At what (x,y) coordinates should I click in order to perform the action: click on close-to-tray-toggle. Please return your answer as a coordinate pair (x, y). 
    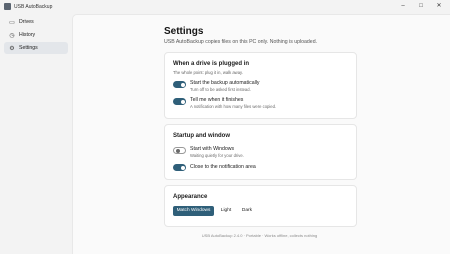
    Looking at the image, I should click on (179, 167).